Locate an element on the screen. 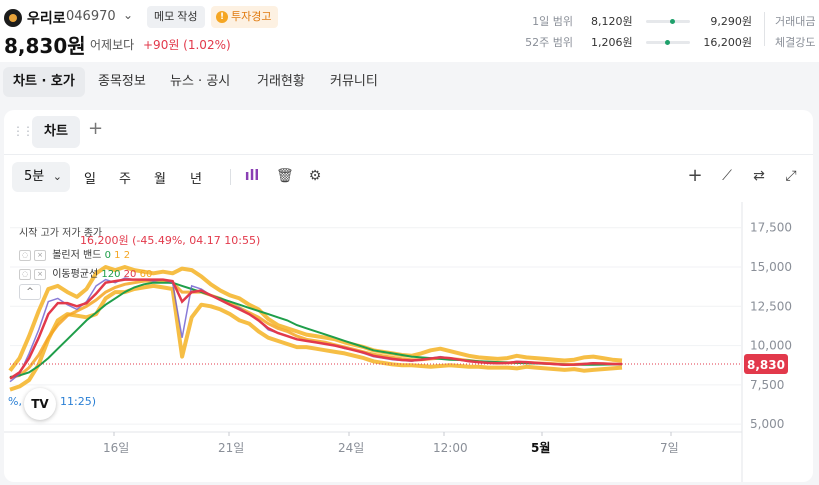 This screenshot has width=819, height=485. period-day: 일 is located at coordinates (90, 177).